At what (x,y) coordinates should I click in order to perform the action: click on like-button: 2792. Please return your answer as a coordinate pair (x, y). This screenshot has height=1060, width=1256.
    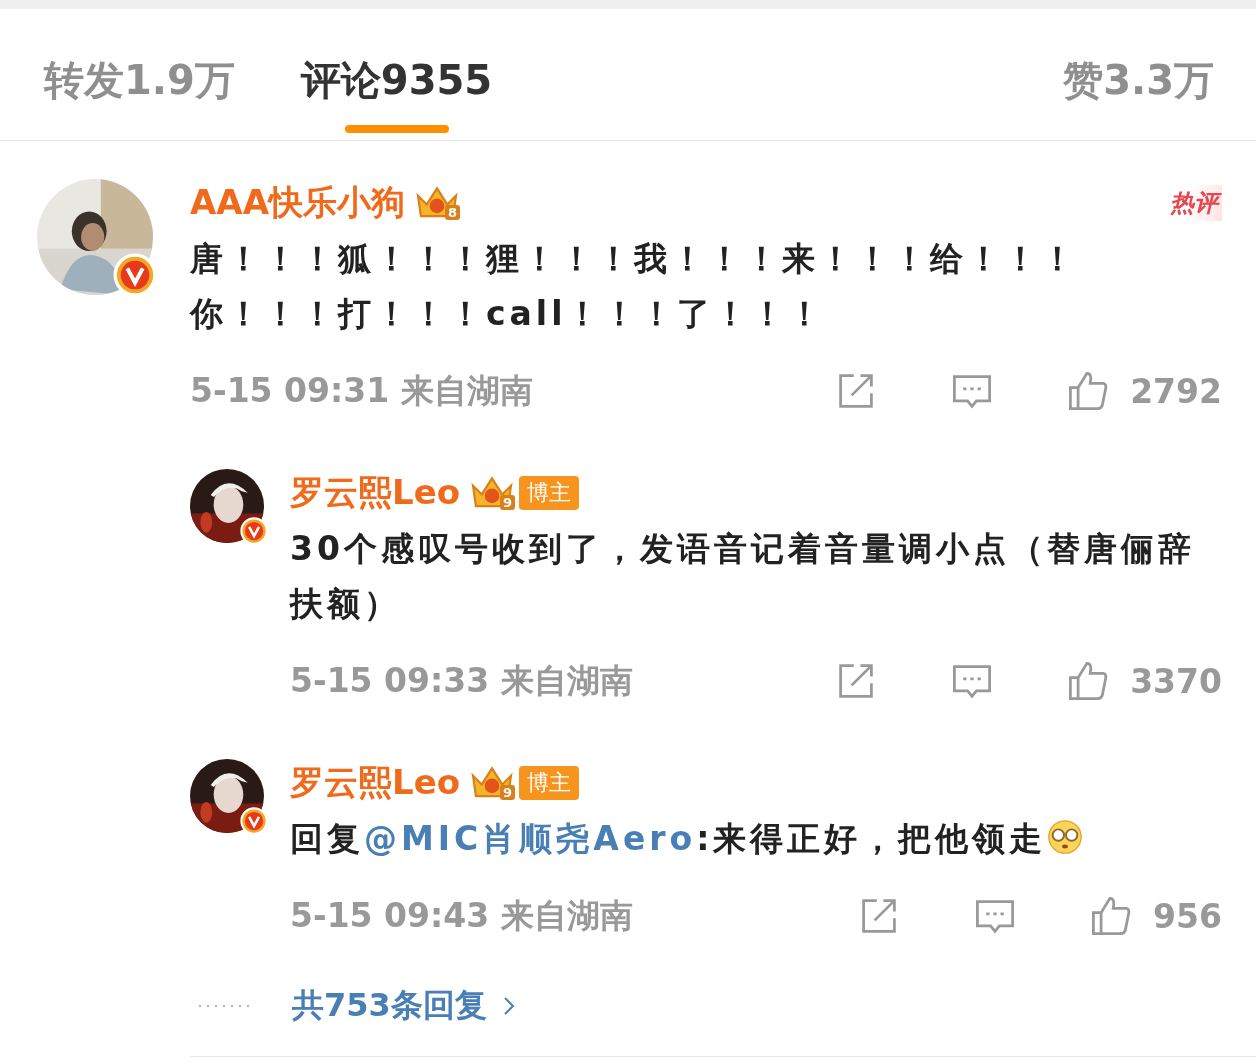
    Looking at the image, I should click on (1144, 391).